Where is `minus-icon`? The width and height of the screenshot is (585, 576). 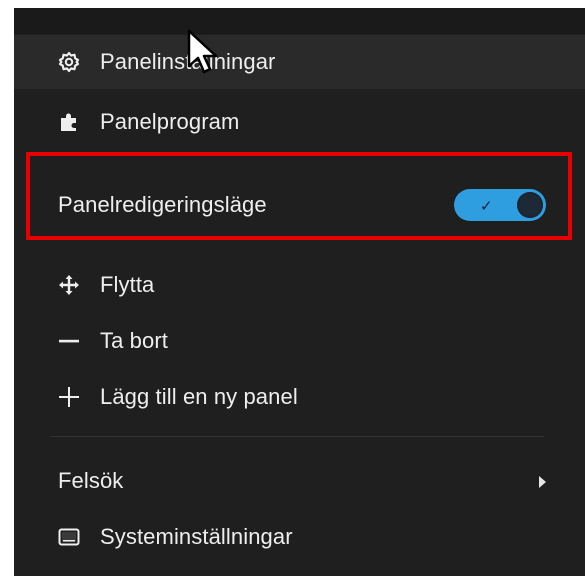 minus-icon is located at coordinates (69, 341).